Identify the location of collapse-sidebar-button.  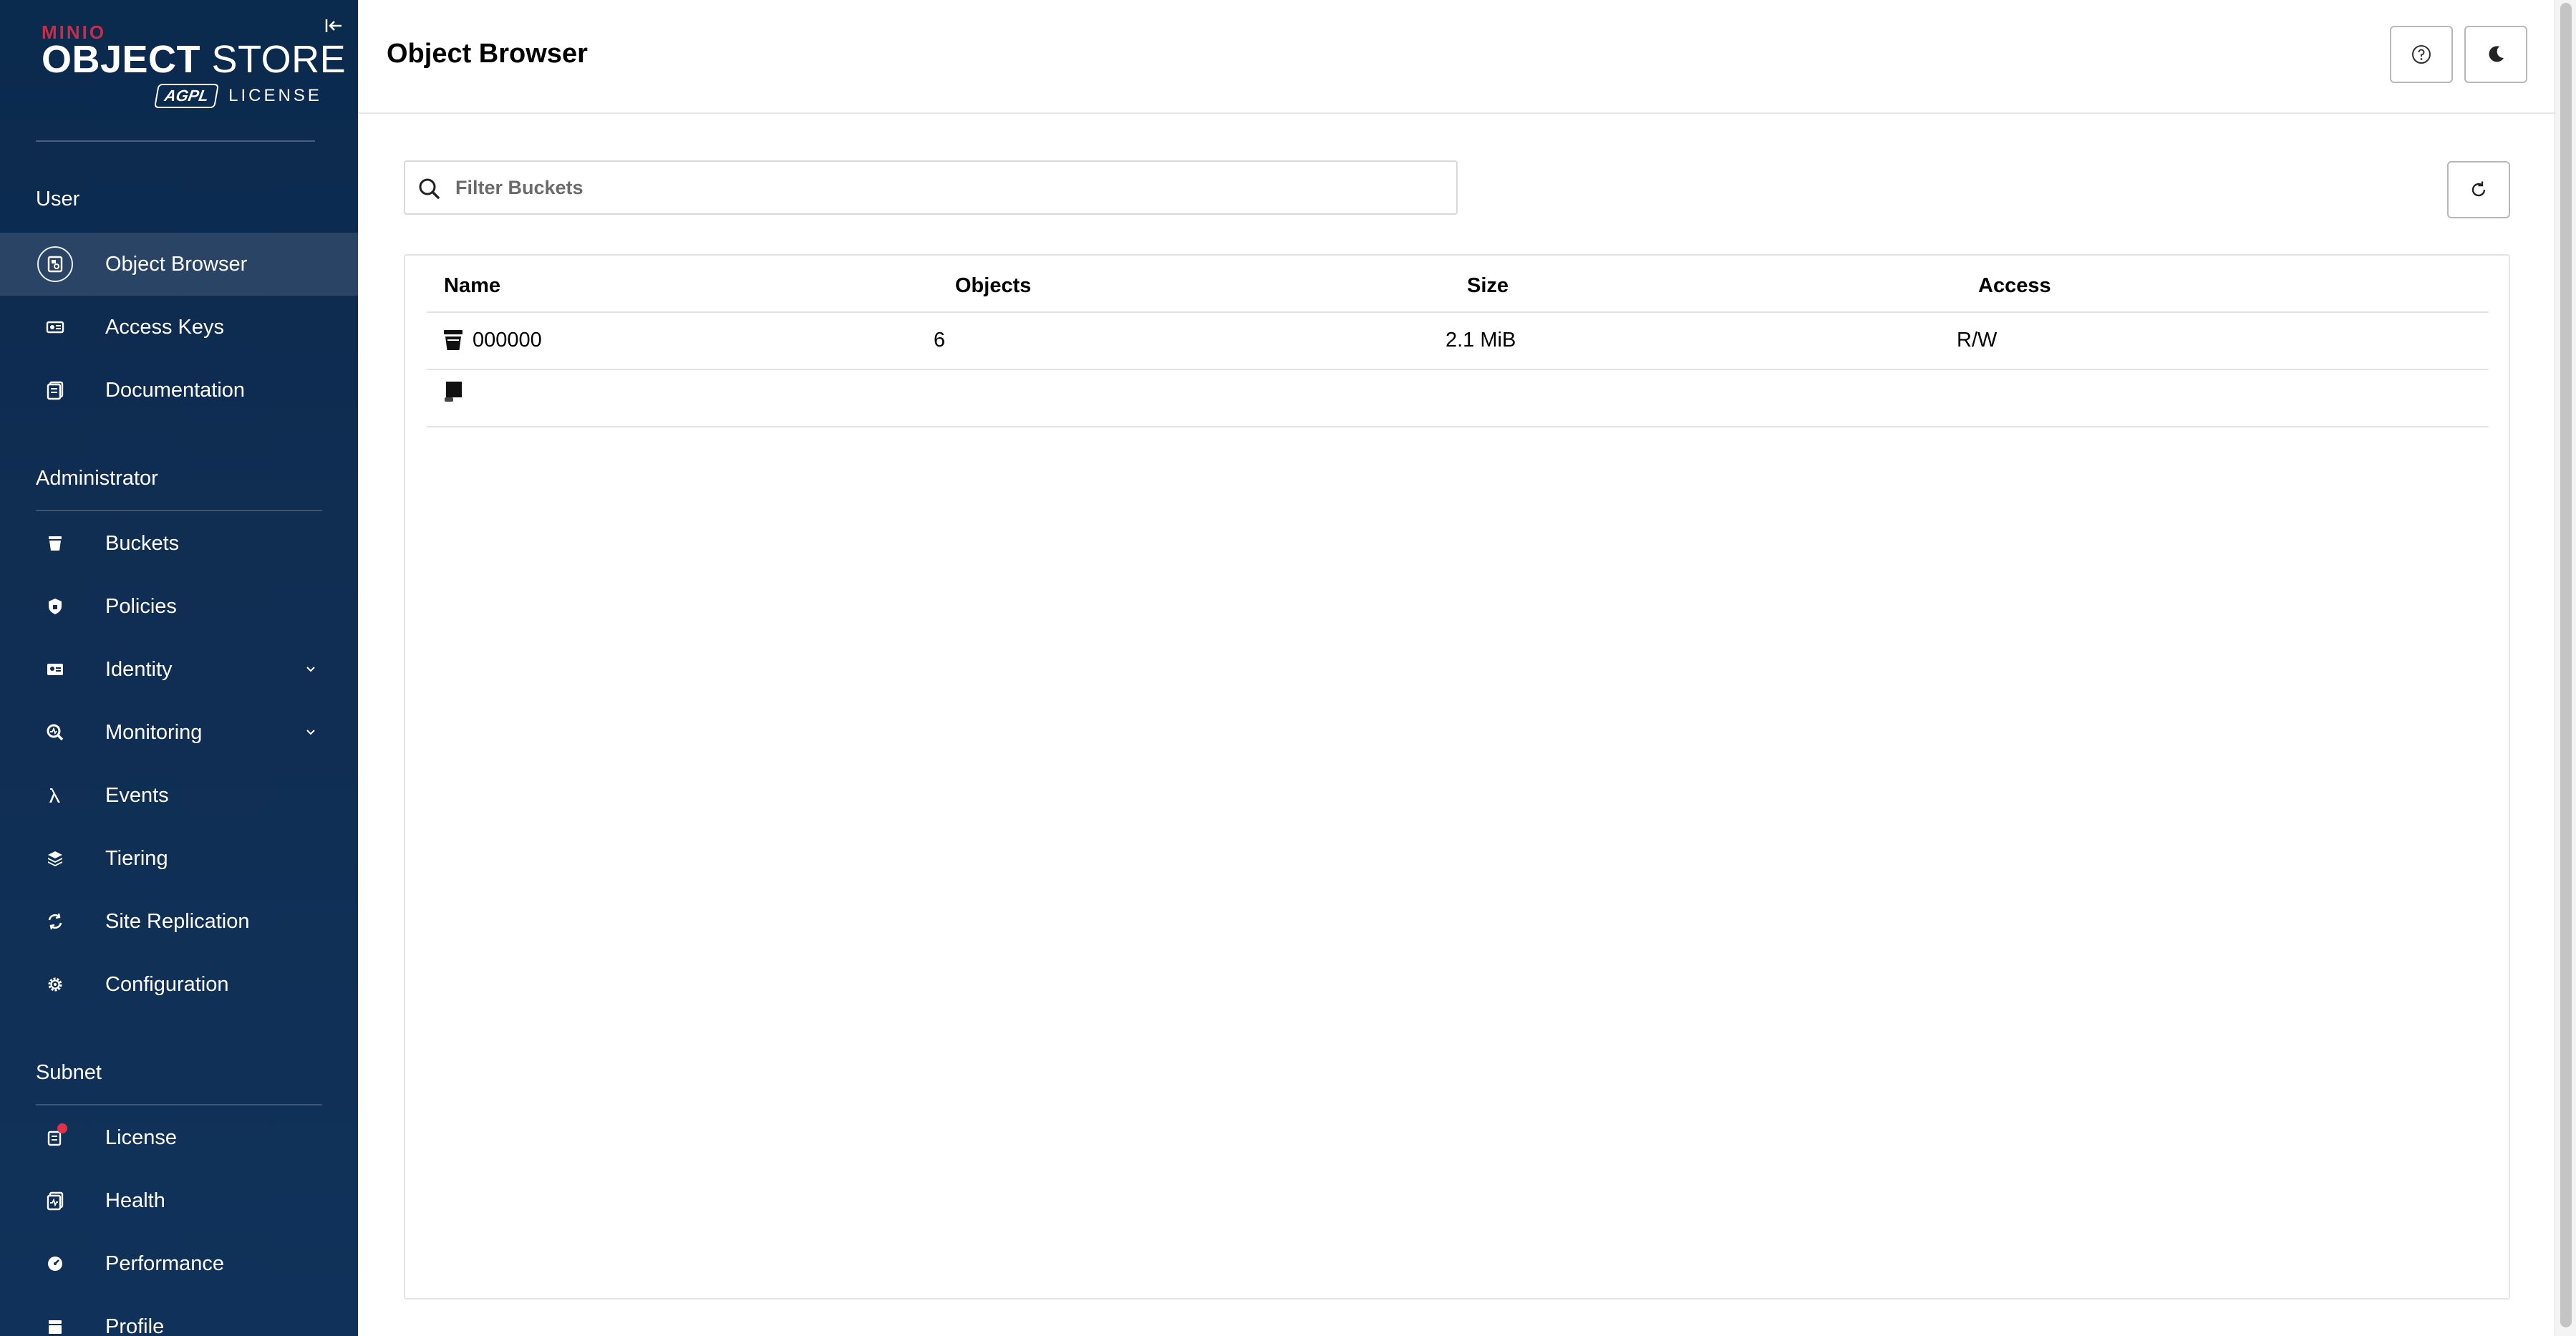
(334, 26).